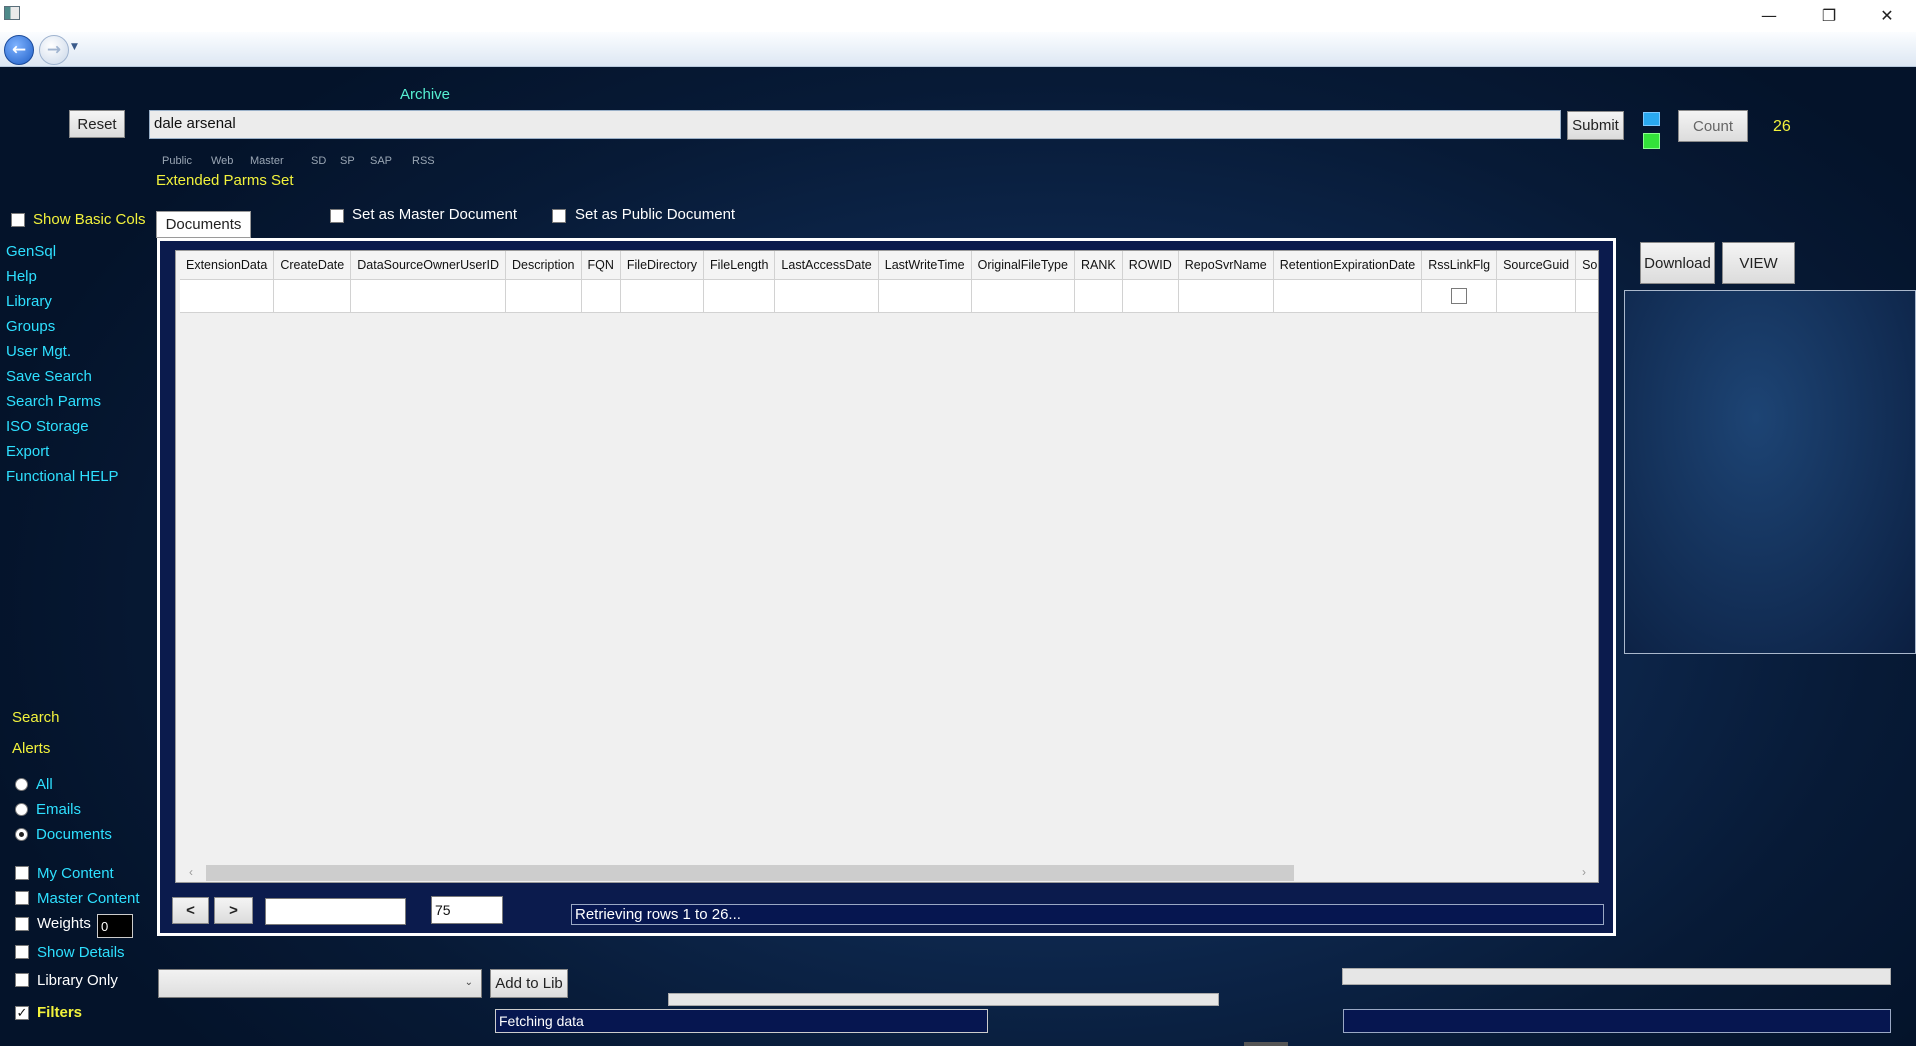 The width and height of the screenshot is (1916, 1046). Describe the element at coordinates (62, 304) in the screenshot. I see `sidebar-item-library: Library` at that location.